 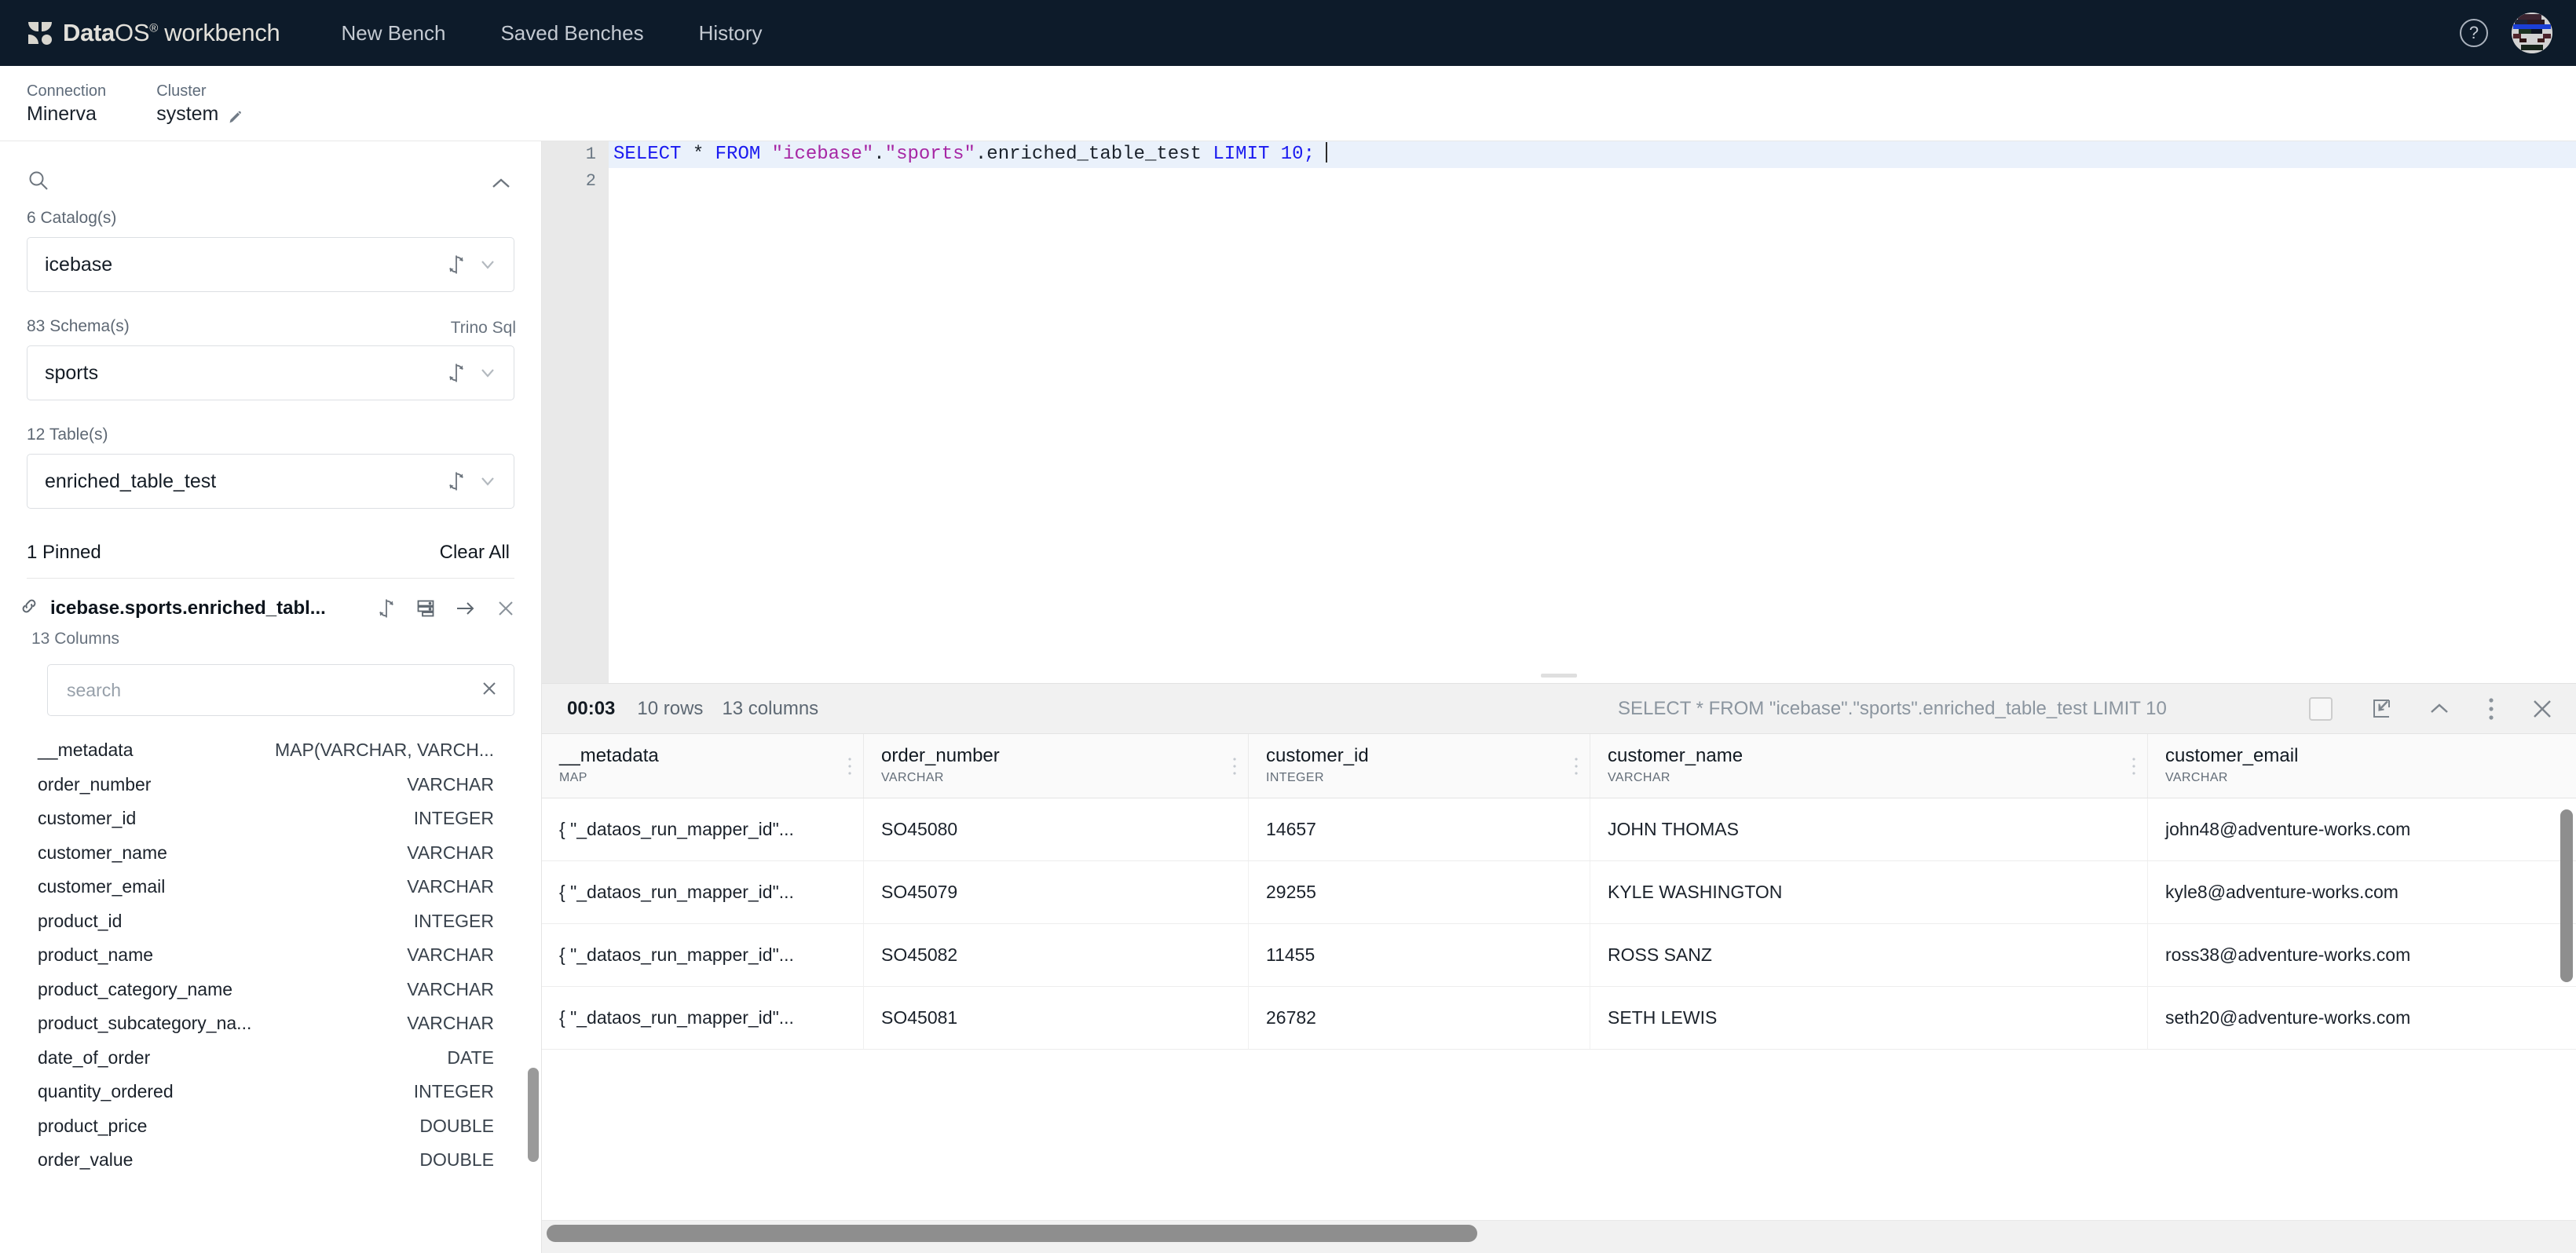 What do you see at coordinates (271, 990) in the screenshot?
I see `column-list-item: product_category_name VARCHAR` at bounding box center [271, 990].